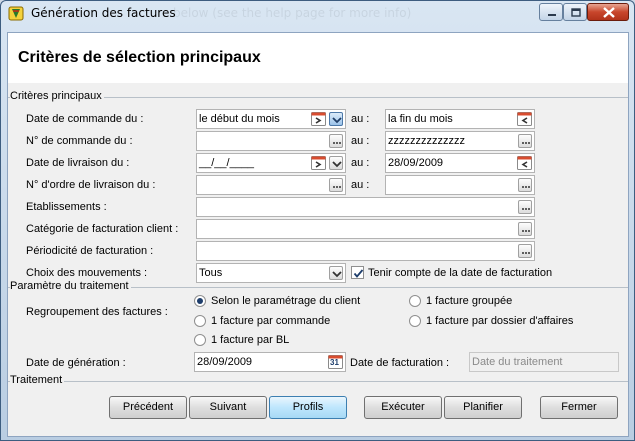 This screenshot has height=441, width=635. What do you see at coordinates (460, 163) in the screenshot?
I see `date-livraison-to-input: 28/09/2009` at bounding box center [460, 163].